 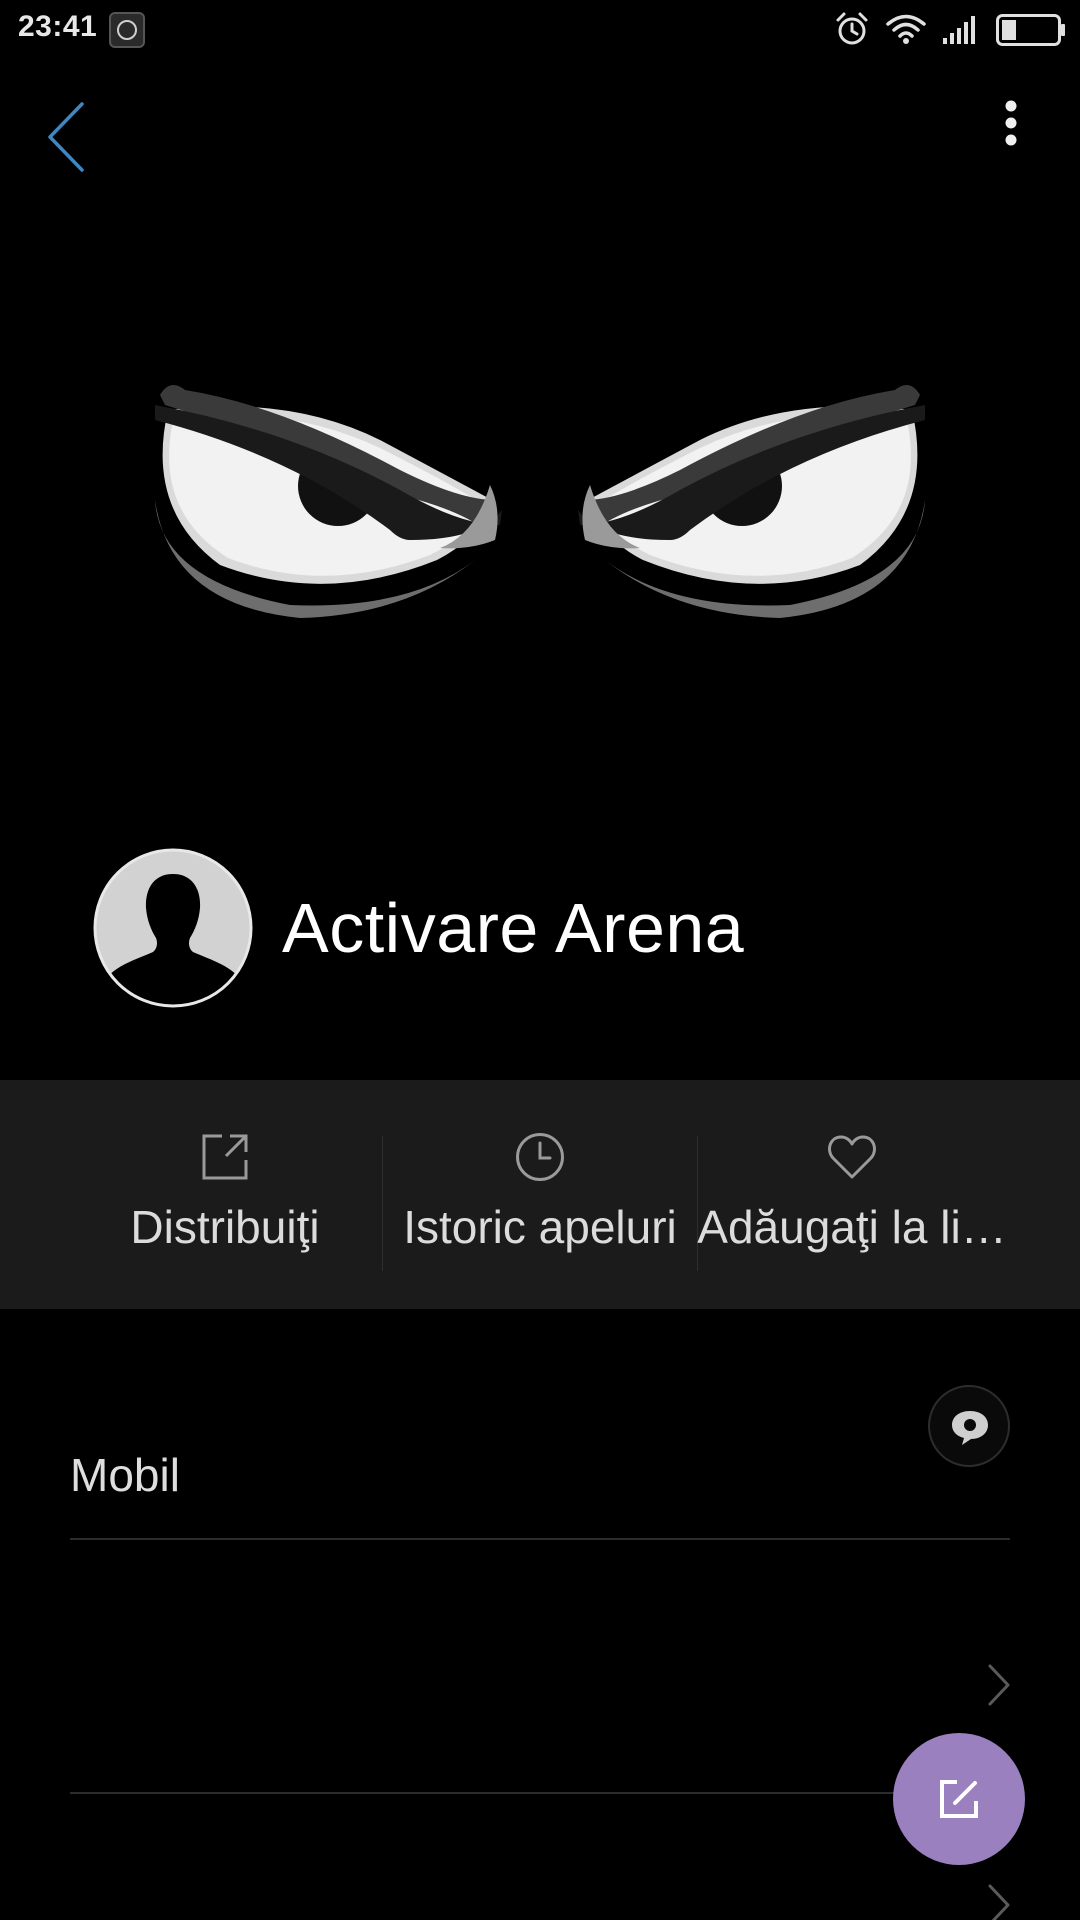 I want to click on app-notification-icon, so click(x=127, y=30).